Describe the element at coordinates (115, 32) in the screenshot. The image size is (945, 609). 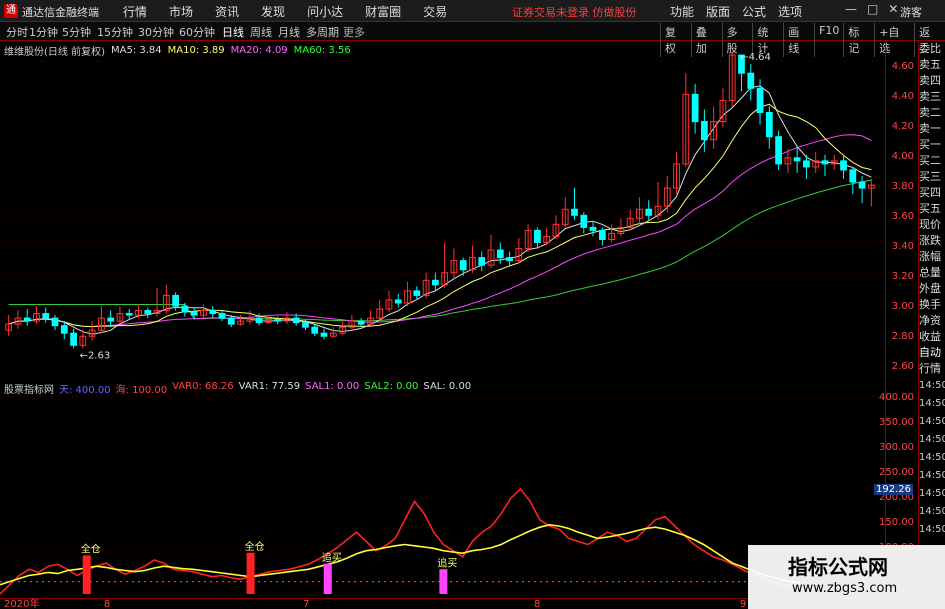
I see `tab-15min: 15分钟` at that location.